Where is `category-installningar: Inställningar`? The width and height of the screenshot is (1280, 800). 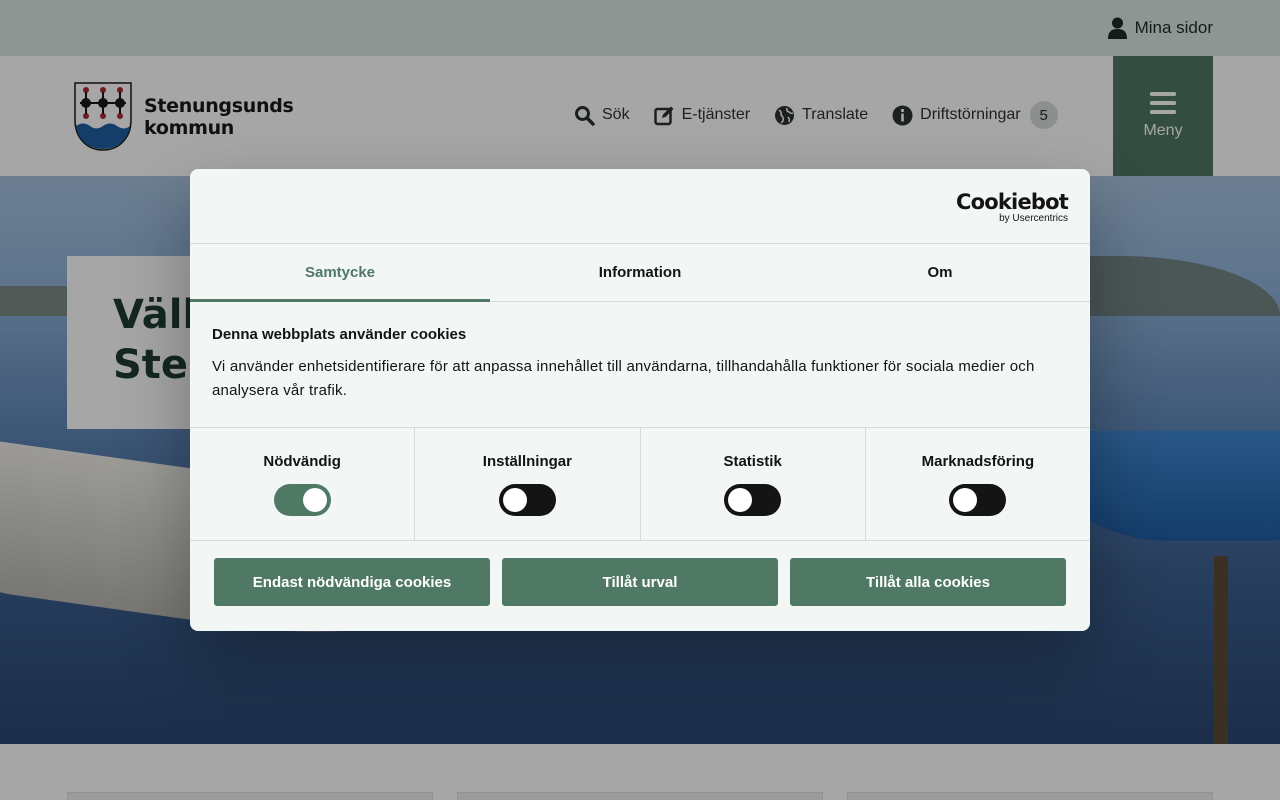 category-installningar: Inställningar is located at coordinates (528, 484).